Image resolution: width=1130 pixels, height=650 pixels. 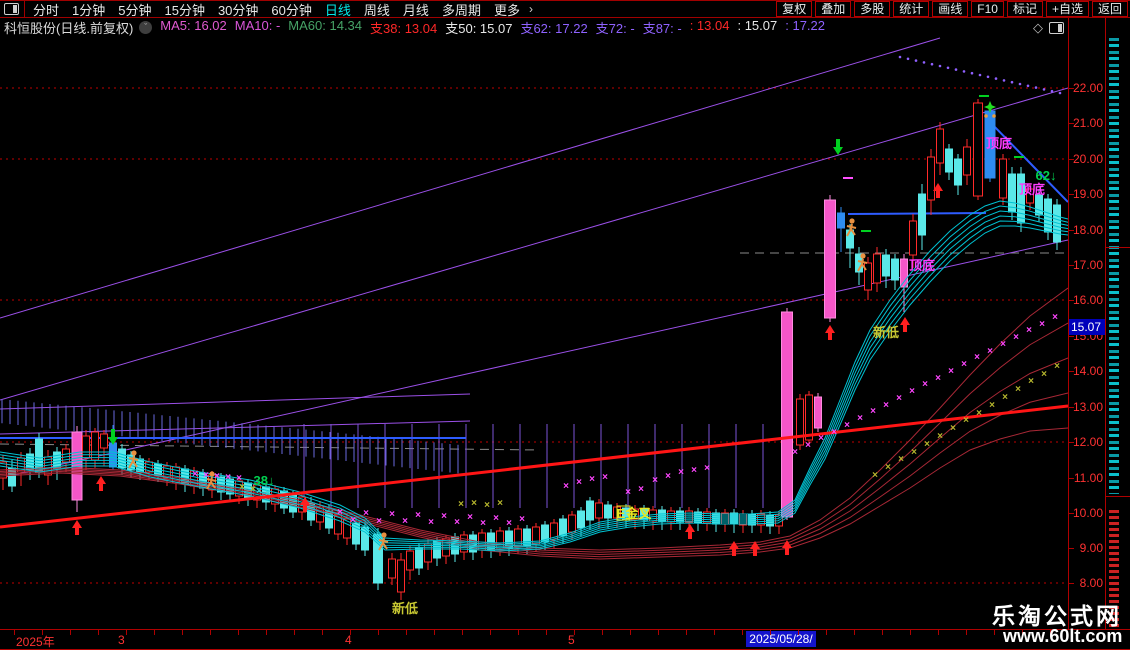 I want to click on toolbar-button-+自选: +自选, so click(x=1067, y=9).